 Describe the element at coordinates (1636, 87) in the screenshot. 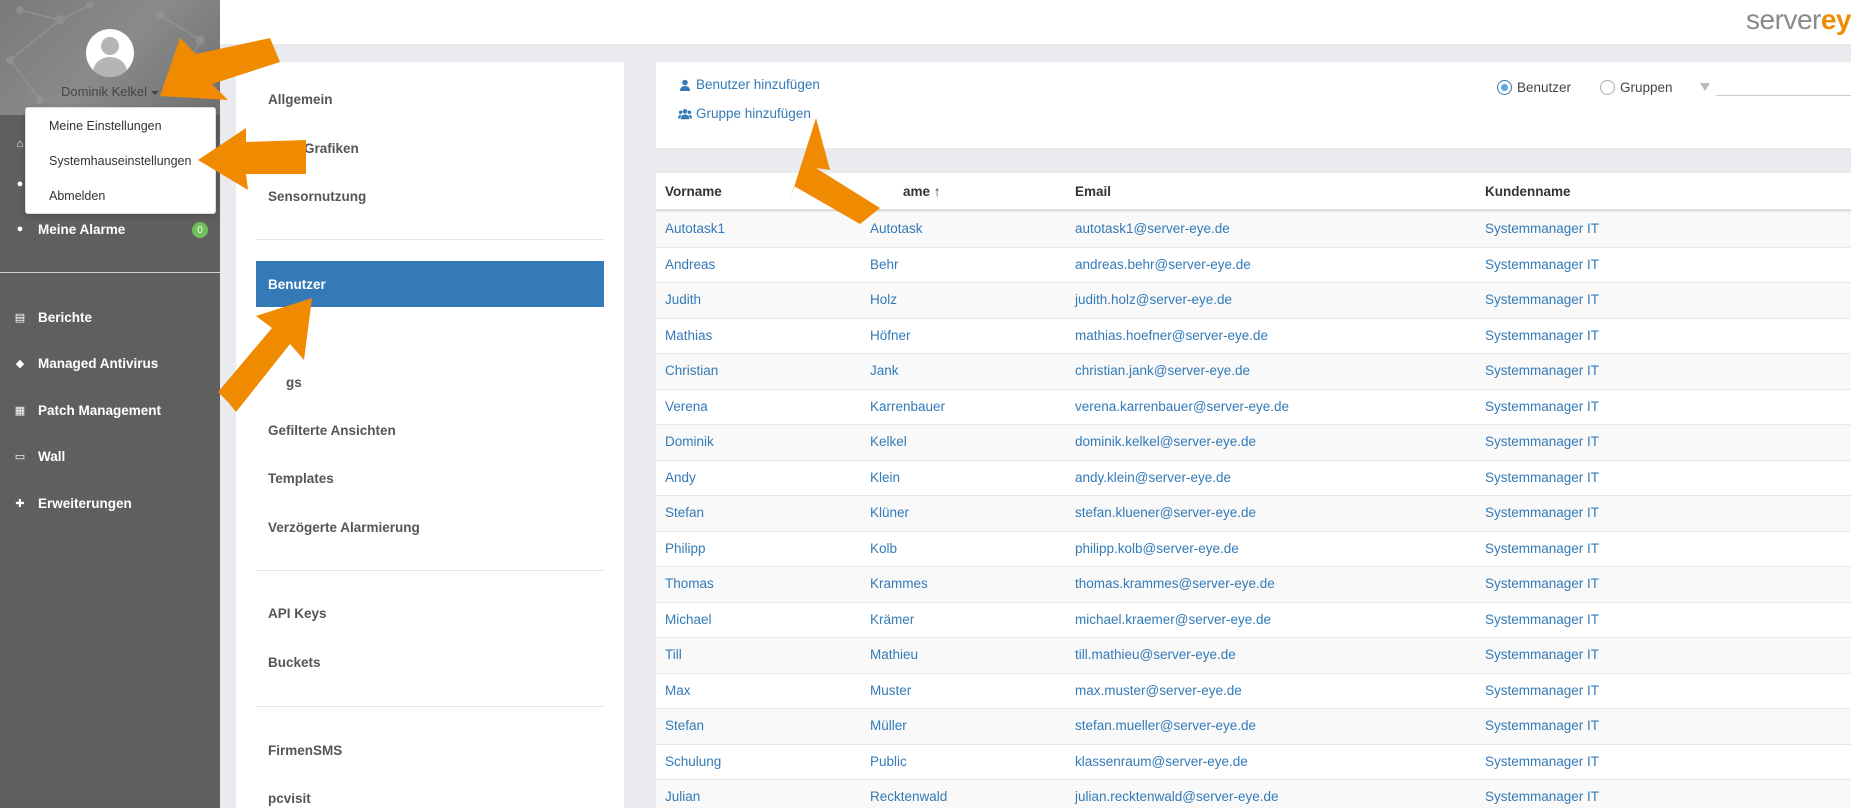

I see `radio-groups: Gruppen` at that location.